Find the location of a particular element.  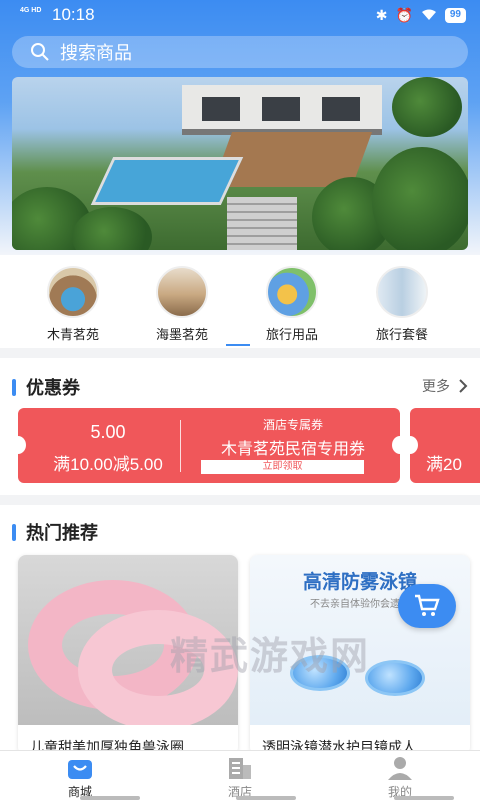

product-card: 儿童甜美加厚独角兽泳圈 is located at coordinates (128, 652).